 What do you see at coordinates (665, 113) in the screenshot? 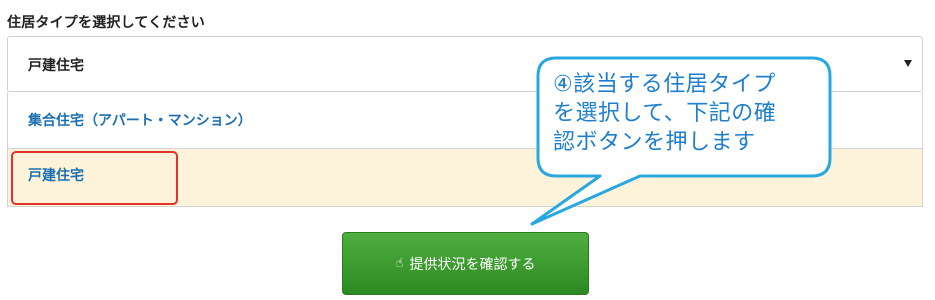
I see `callout-line: を選択して、下記の確` at bounding box center [665, 113].